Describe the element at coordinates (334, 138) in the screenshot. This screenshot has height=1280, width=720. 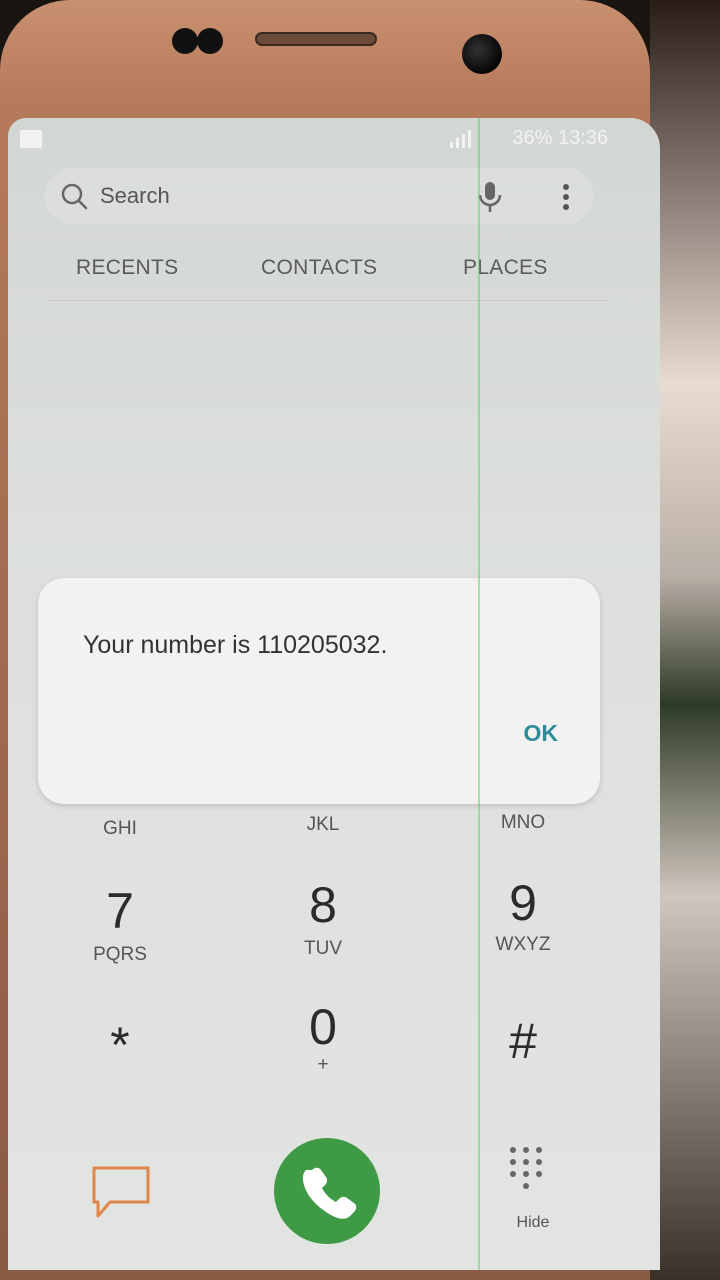
I see `status-bar: 36% 13:36` at that location.